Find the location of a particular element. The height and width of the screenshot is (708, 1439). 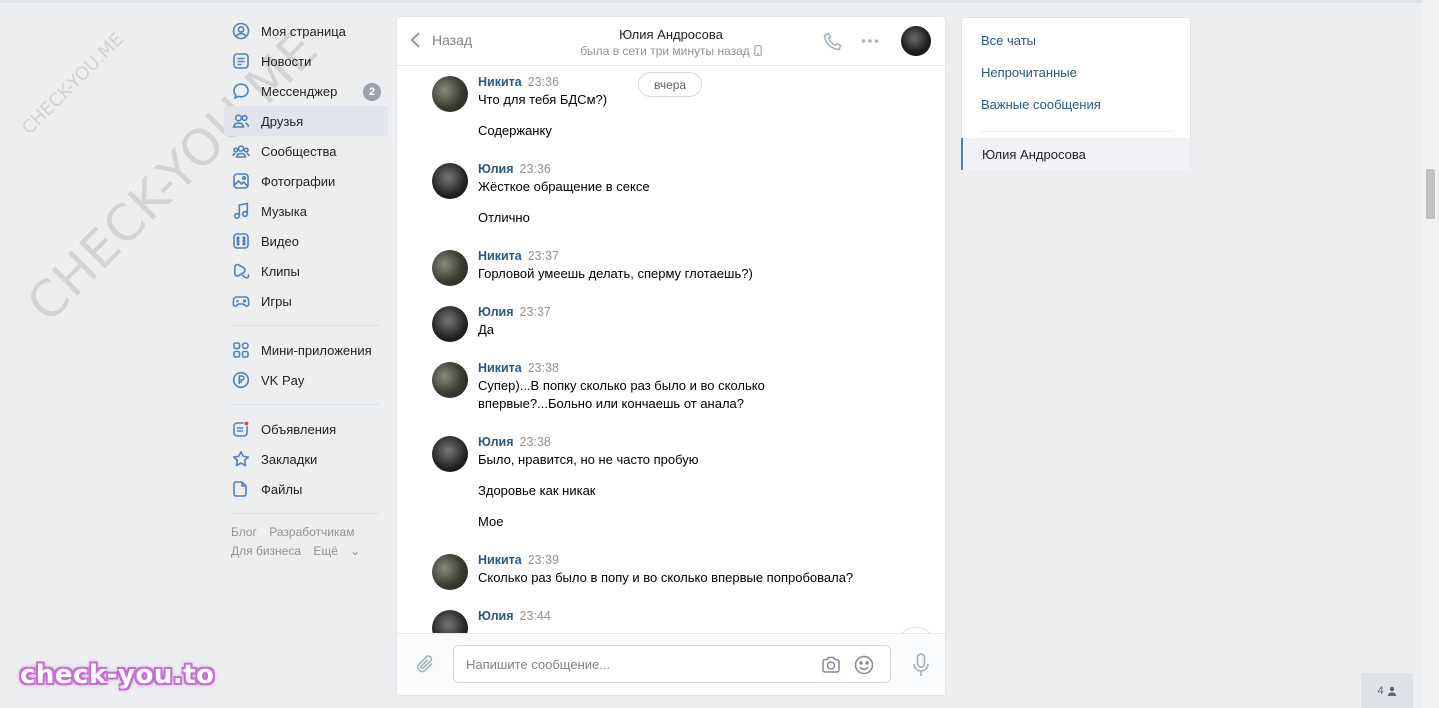

online-friends-button: 4 is located at coordinates (1387, 690).